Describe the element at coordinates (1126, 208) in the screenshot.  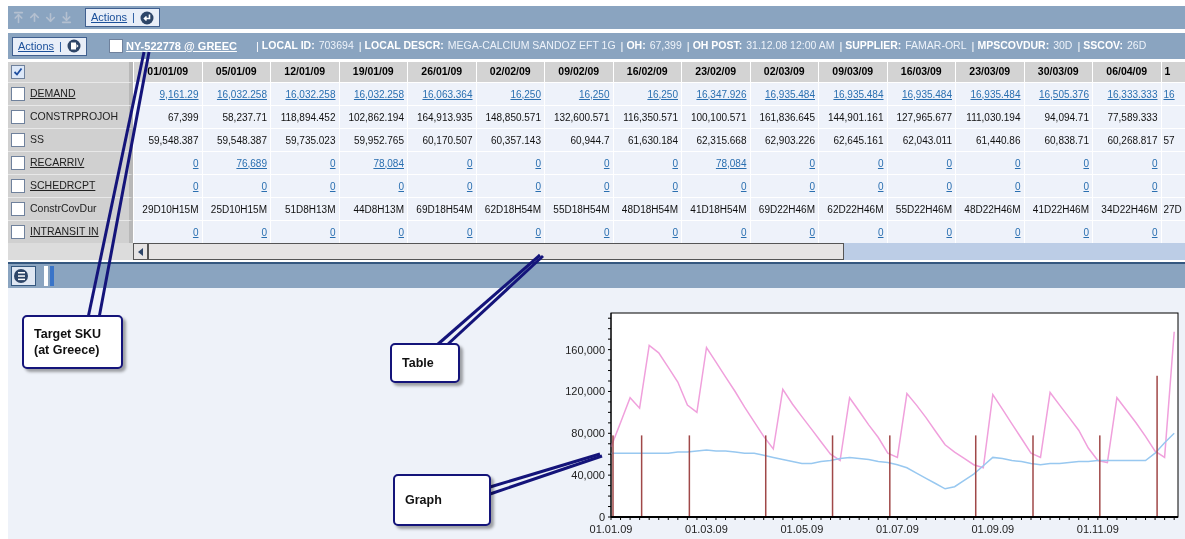
I see `table-cell: 34D22H46M` at that location.